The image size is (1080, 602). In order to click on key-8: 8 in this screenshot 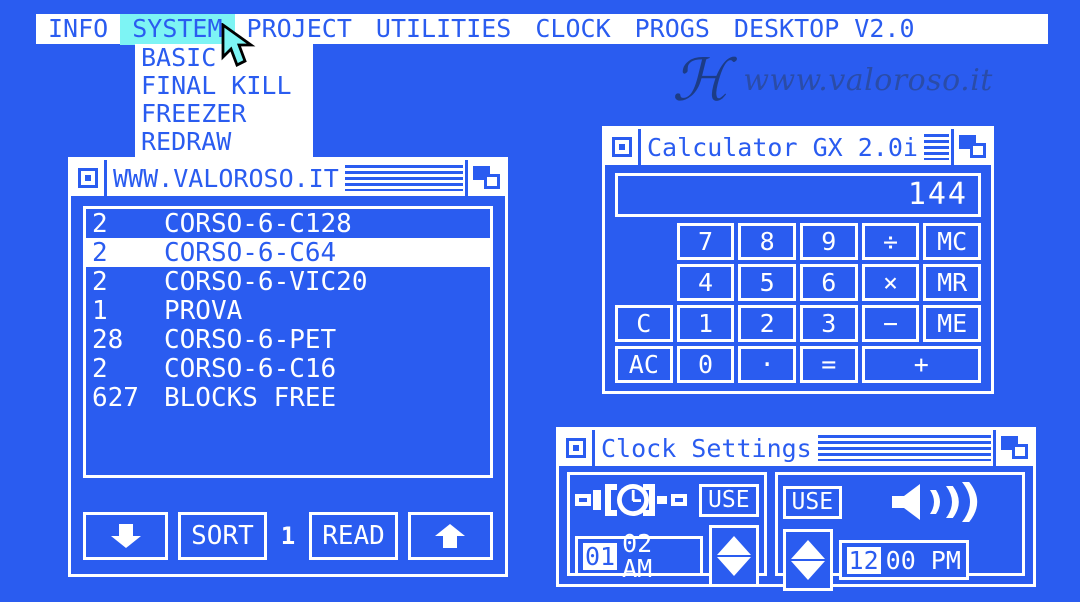, I will do `click(767, 241)`.